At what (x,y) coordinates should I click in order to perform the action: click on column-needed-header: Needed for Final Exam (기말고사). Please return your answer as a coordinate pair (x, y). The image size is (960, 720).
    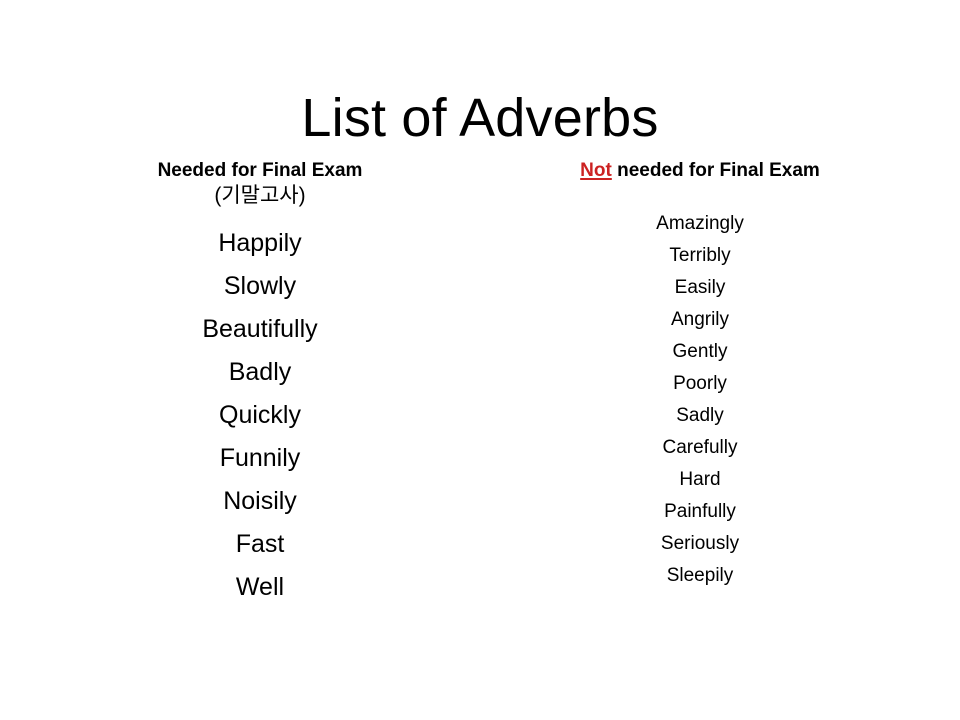
    Looking at the image, I should click on (260, 185).